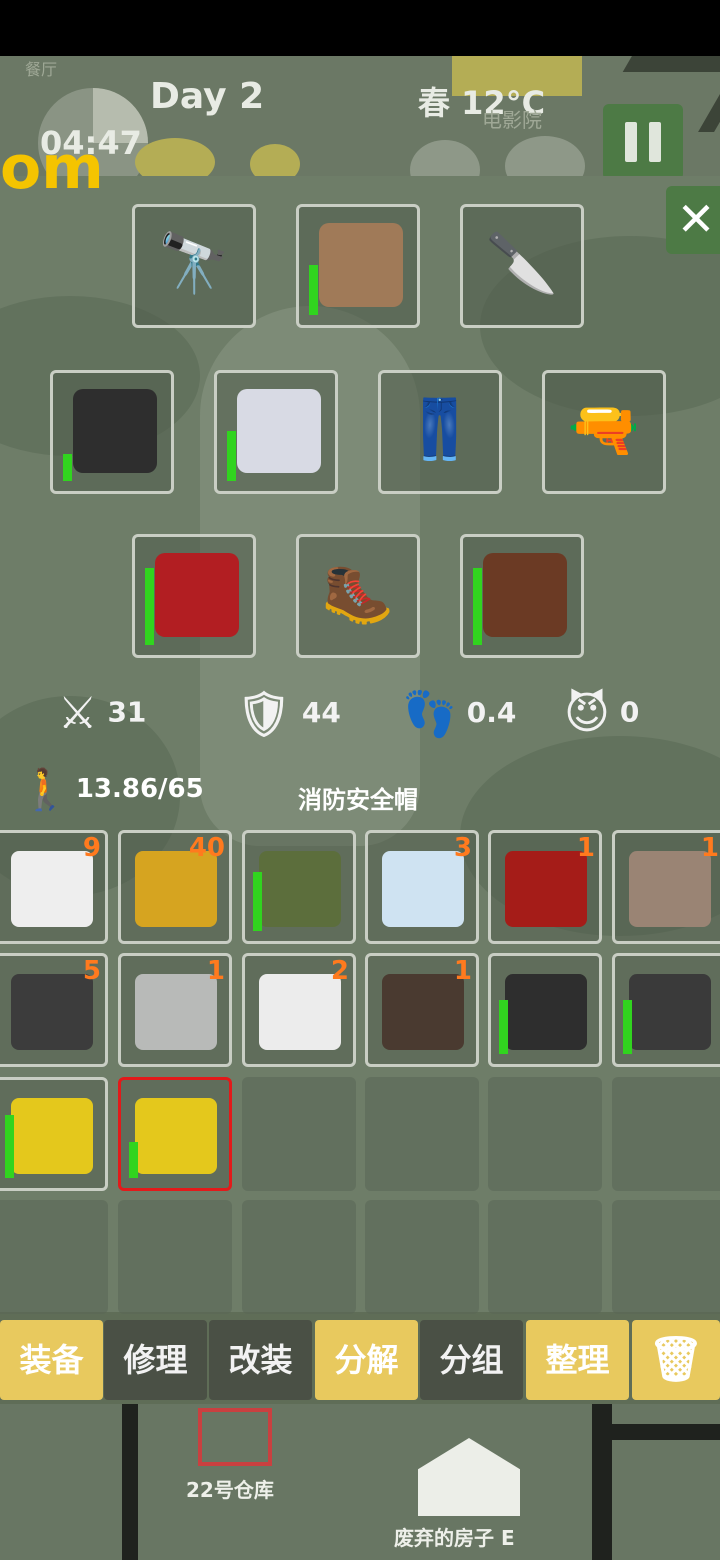  What do you see at coordinates (194, 263) in the screenshot?
I see `binoculars-icon: 🔭` at bounding box center [194, 263].